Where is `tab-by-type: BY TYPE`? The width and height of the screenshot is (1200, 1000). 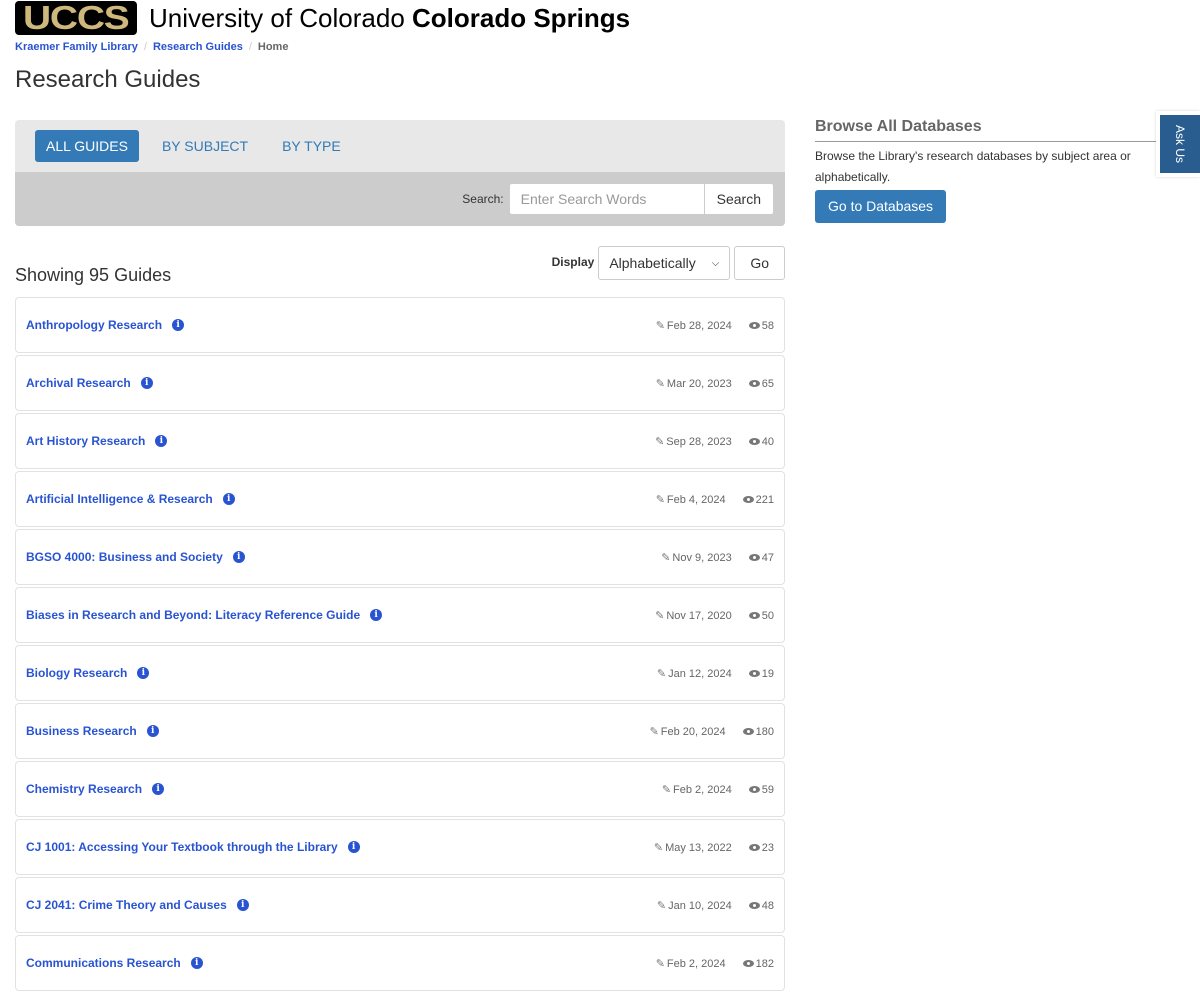
tab-by-type: BY TYPE is located at coordinates (311, 146).